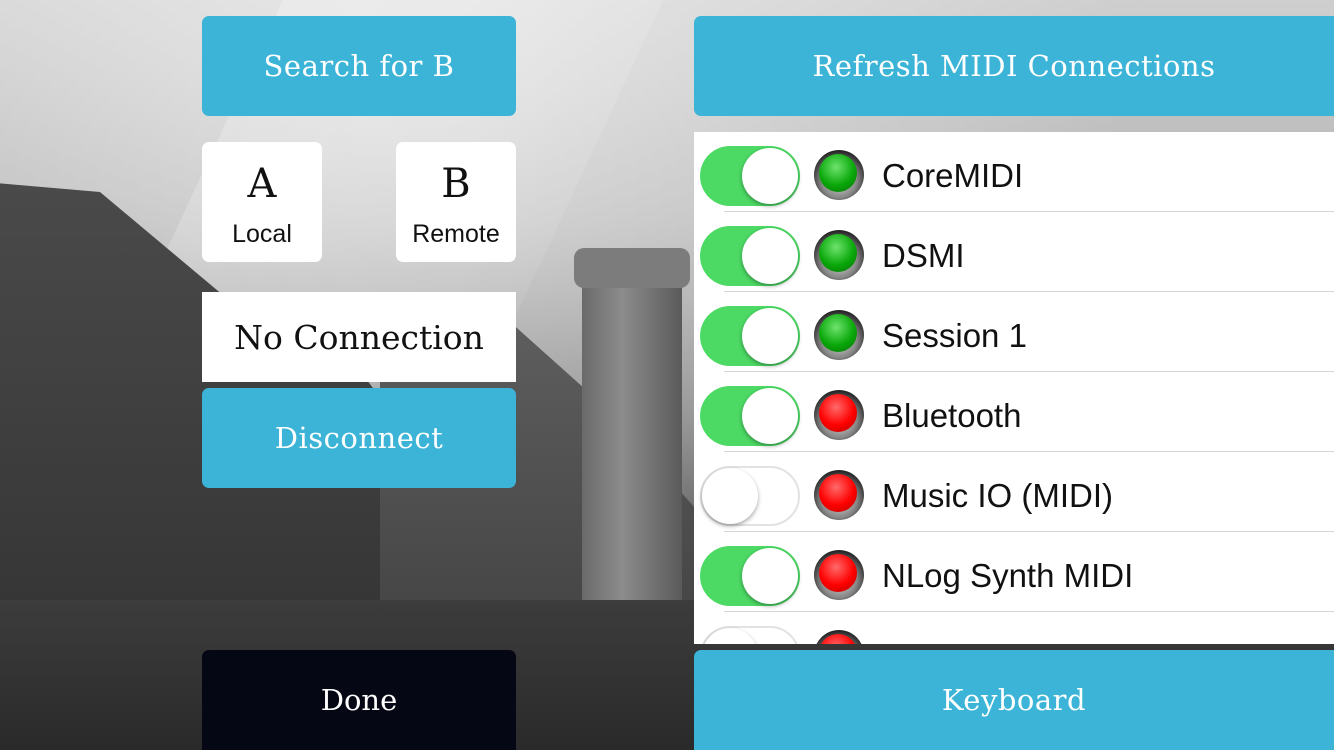 The height and width of the screenshot is (750, 1334). I want to click on disconnect-button: Disconnect, so click(359, 438).